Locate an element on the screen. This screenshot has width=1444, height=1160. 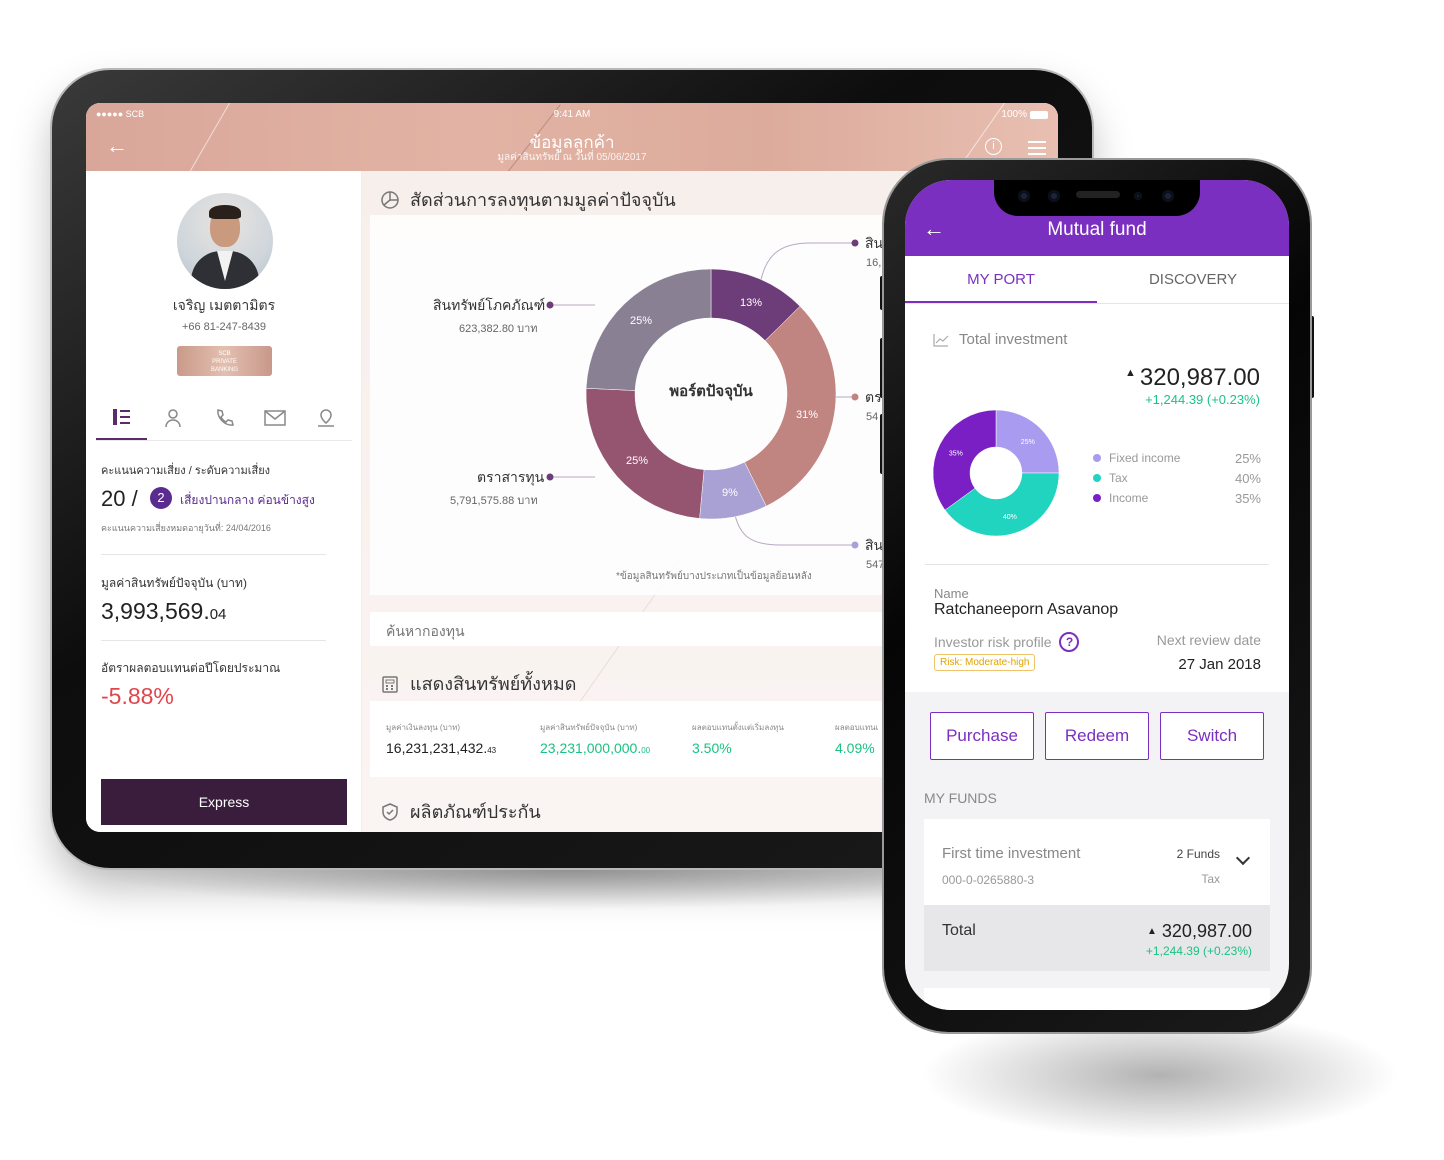
up-triangle-icon: ▲ is located at coordinates (1152, 931).